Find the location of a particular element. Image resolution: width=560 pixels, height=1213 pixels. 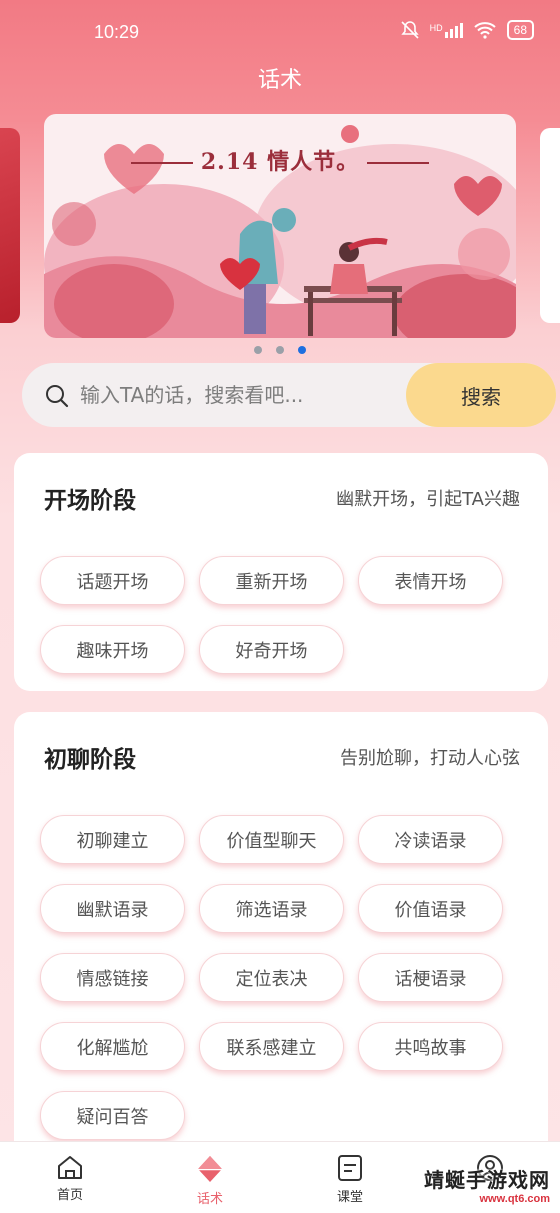

section-subtitle: 告别尬聊，打动人心弦 is located at coordinates (430, 758).